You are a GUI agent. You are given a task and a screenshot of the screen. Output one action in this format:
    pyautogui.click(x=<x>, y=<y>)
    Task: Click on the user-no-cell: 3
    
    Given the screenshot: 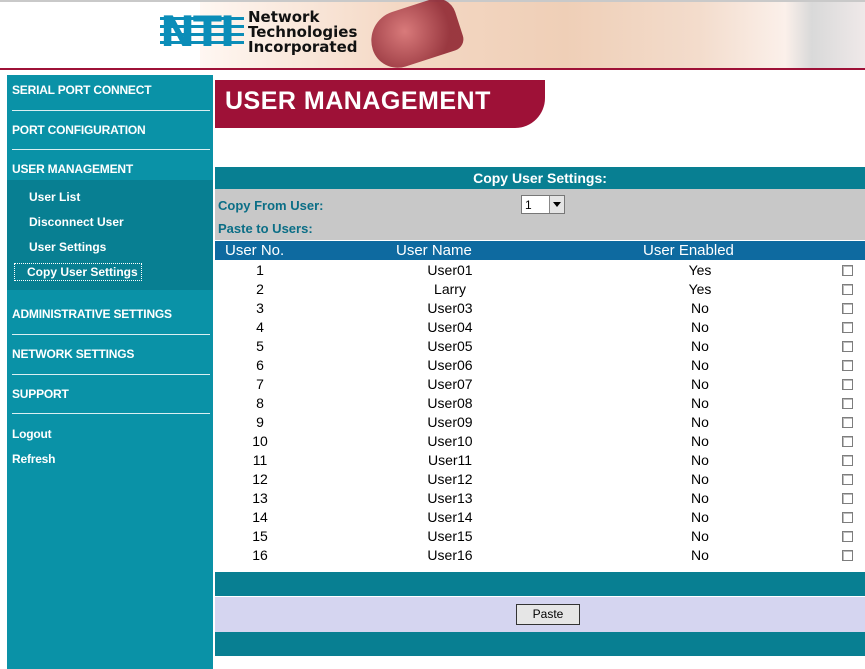 What is the action you would take?
    pyautogui.click(x=260, y=308)
    